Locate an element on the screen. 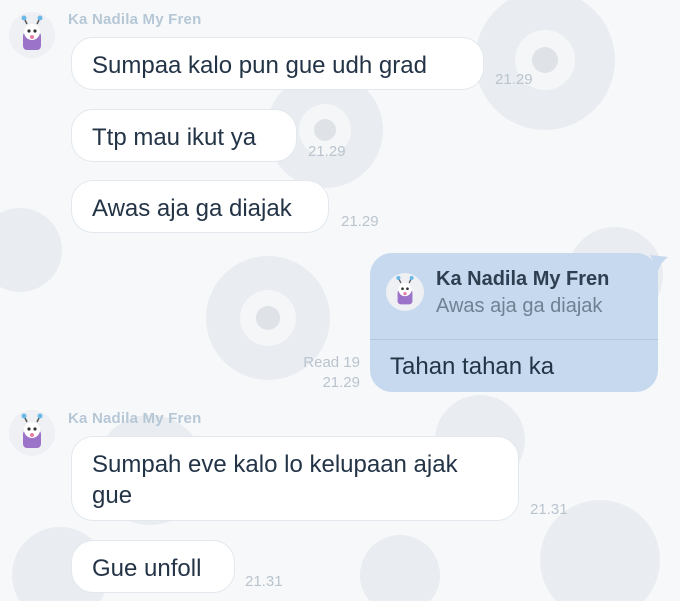 Image resolution: width=680 pixels, height=601 pixels. message-bubble: Gue unfoll is located at coordinates (153, 566).